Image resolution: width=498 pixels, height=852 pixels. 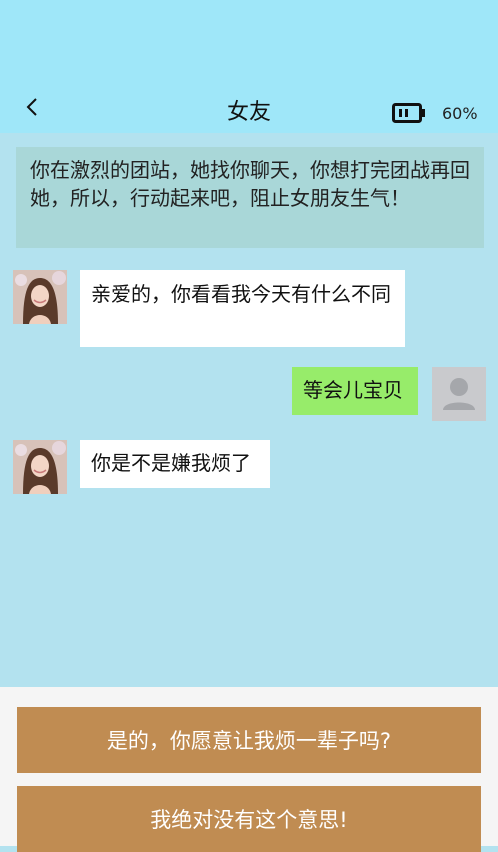 What do you see at coordinates (175, 464) in the screenshot?
I see `message-bubble-girlfriend: 你是不是嫌我烦了` at bounding box center [175, 464].